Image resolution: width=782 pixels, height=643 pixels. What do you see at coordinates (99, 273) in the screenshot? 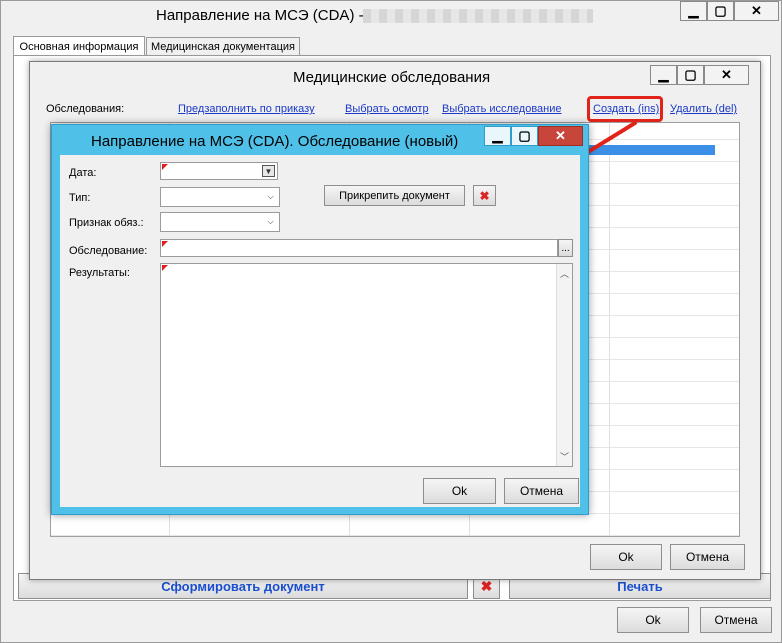
I see `results-label: Результаты:` at bounding box center [99, 273].